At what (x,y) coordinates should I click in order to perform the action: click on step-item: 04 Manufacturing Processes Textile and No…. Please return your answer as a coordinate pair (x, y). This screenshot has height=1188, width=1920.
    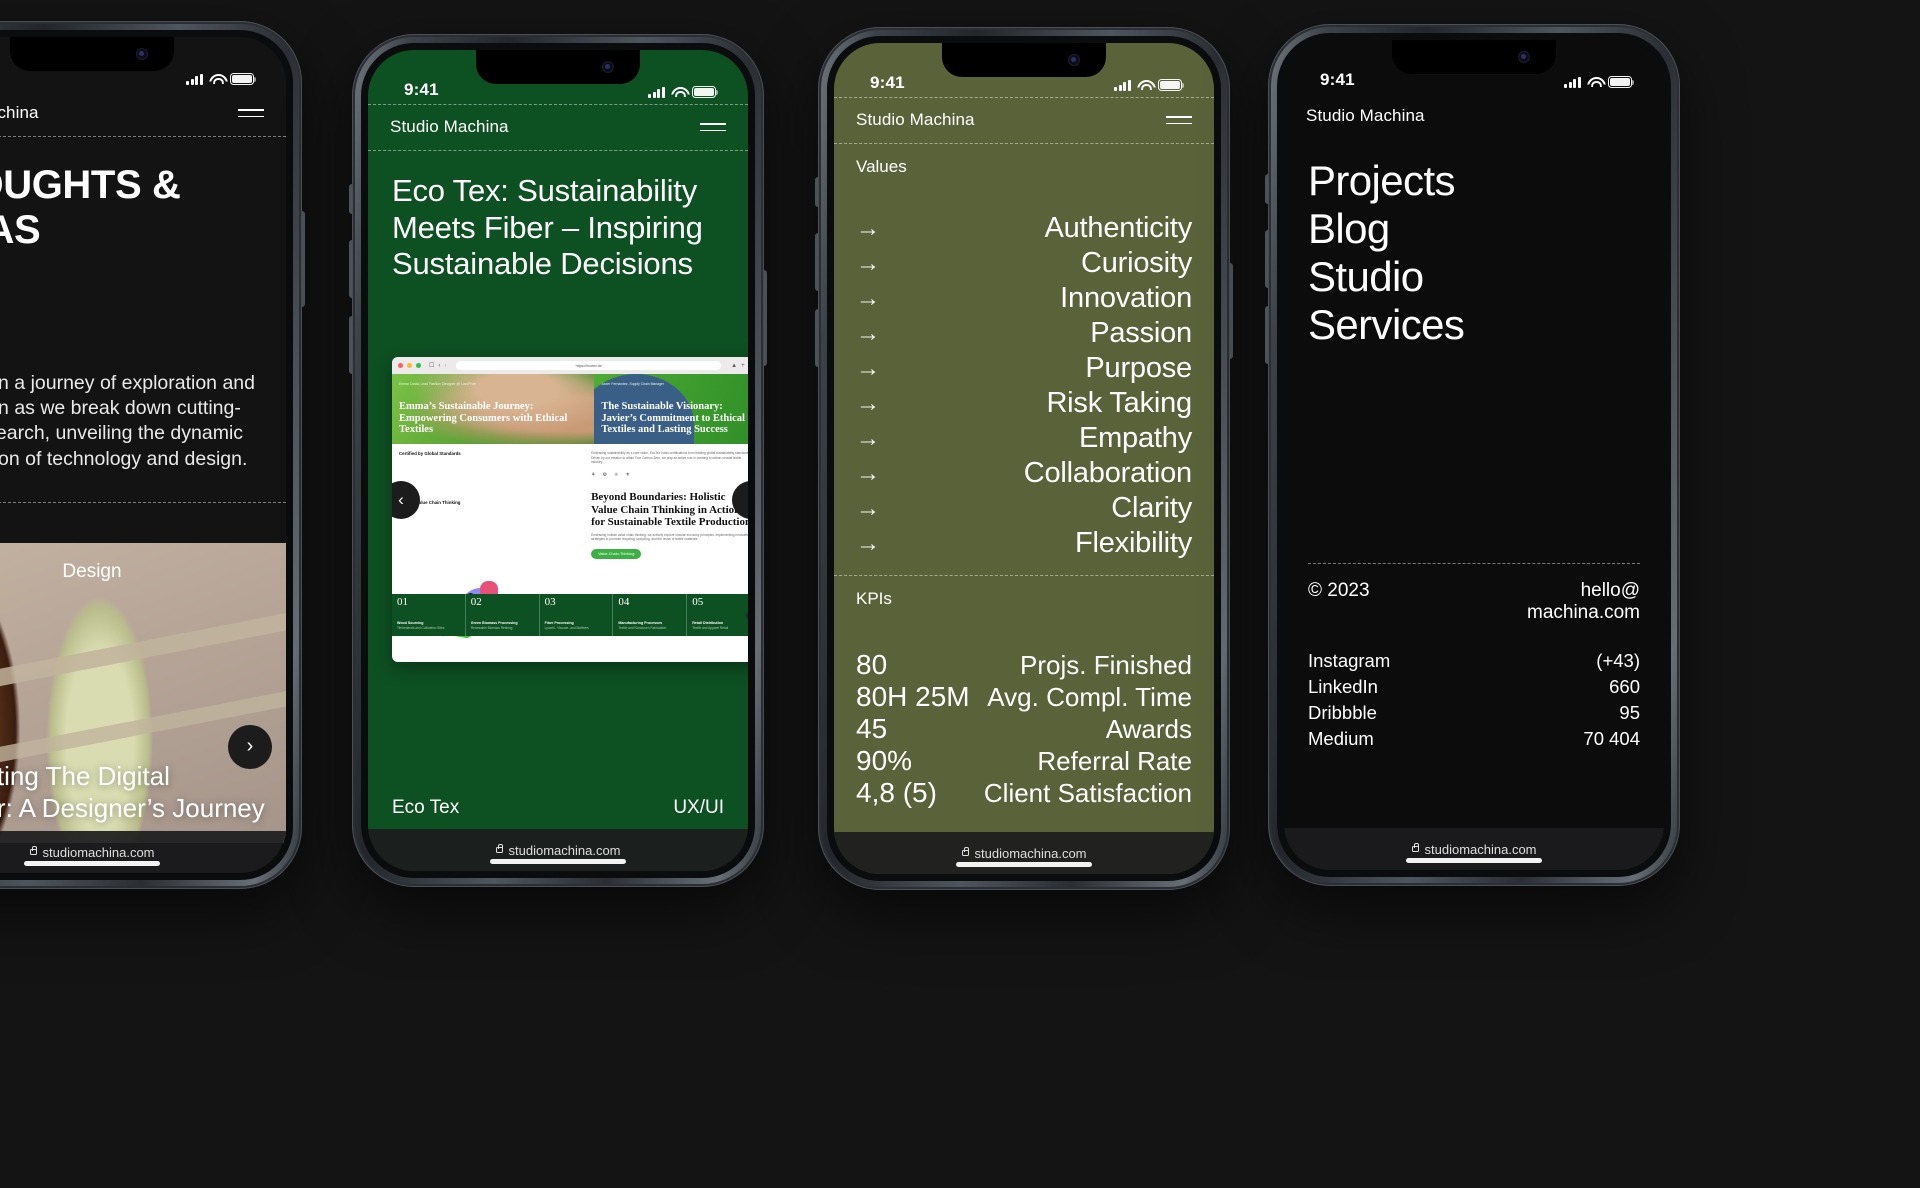
    Looking at the image, I should click on (649, 615).